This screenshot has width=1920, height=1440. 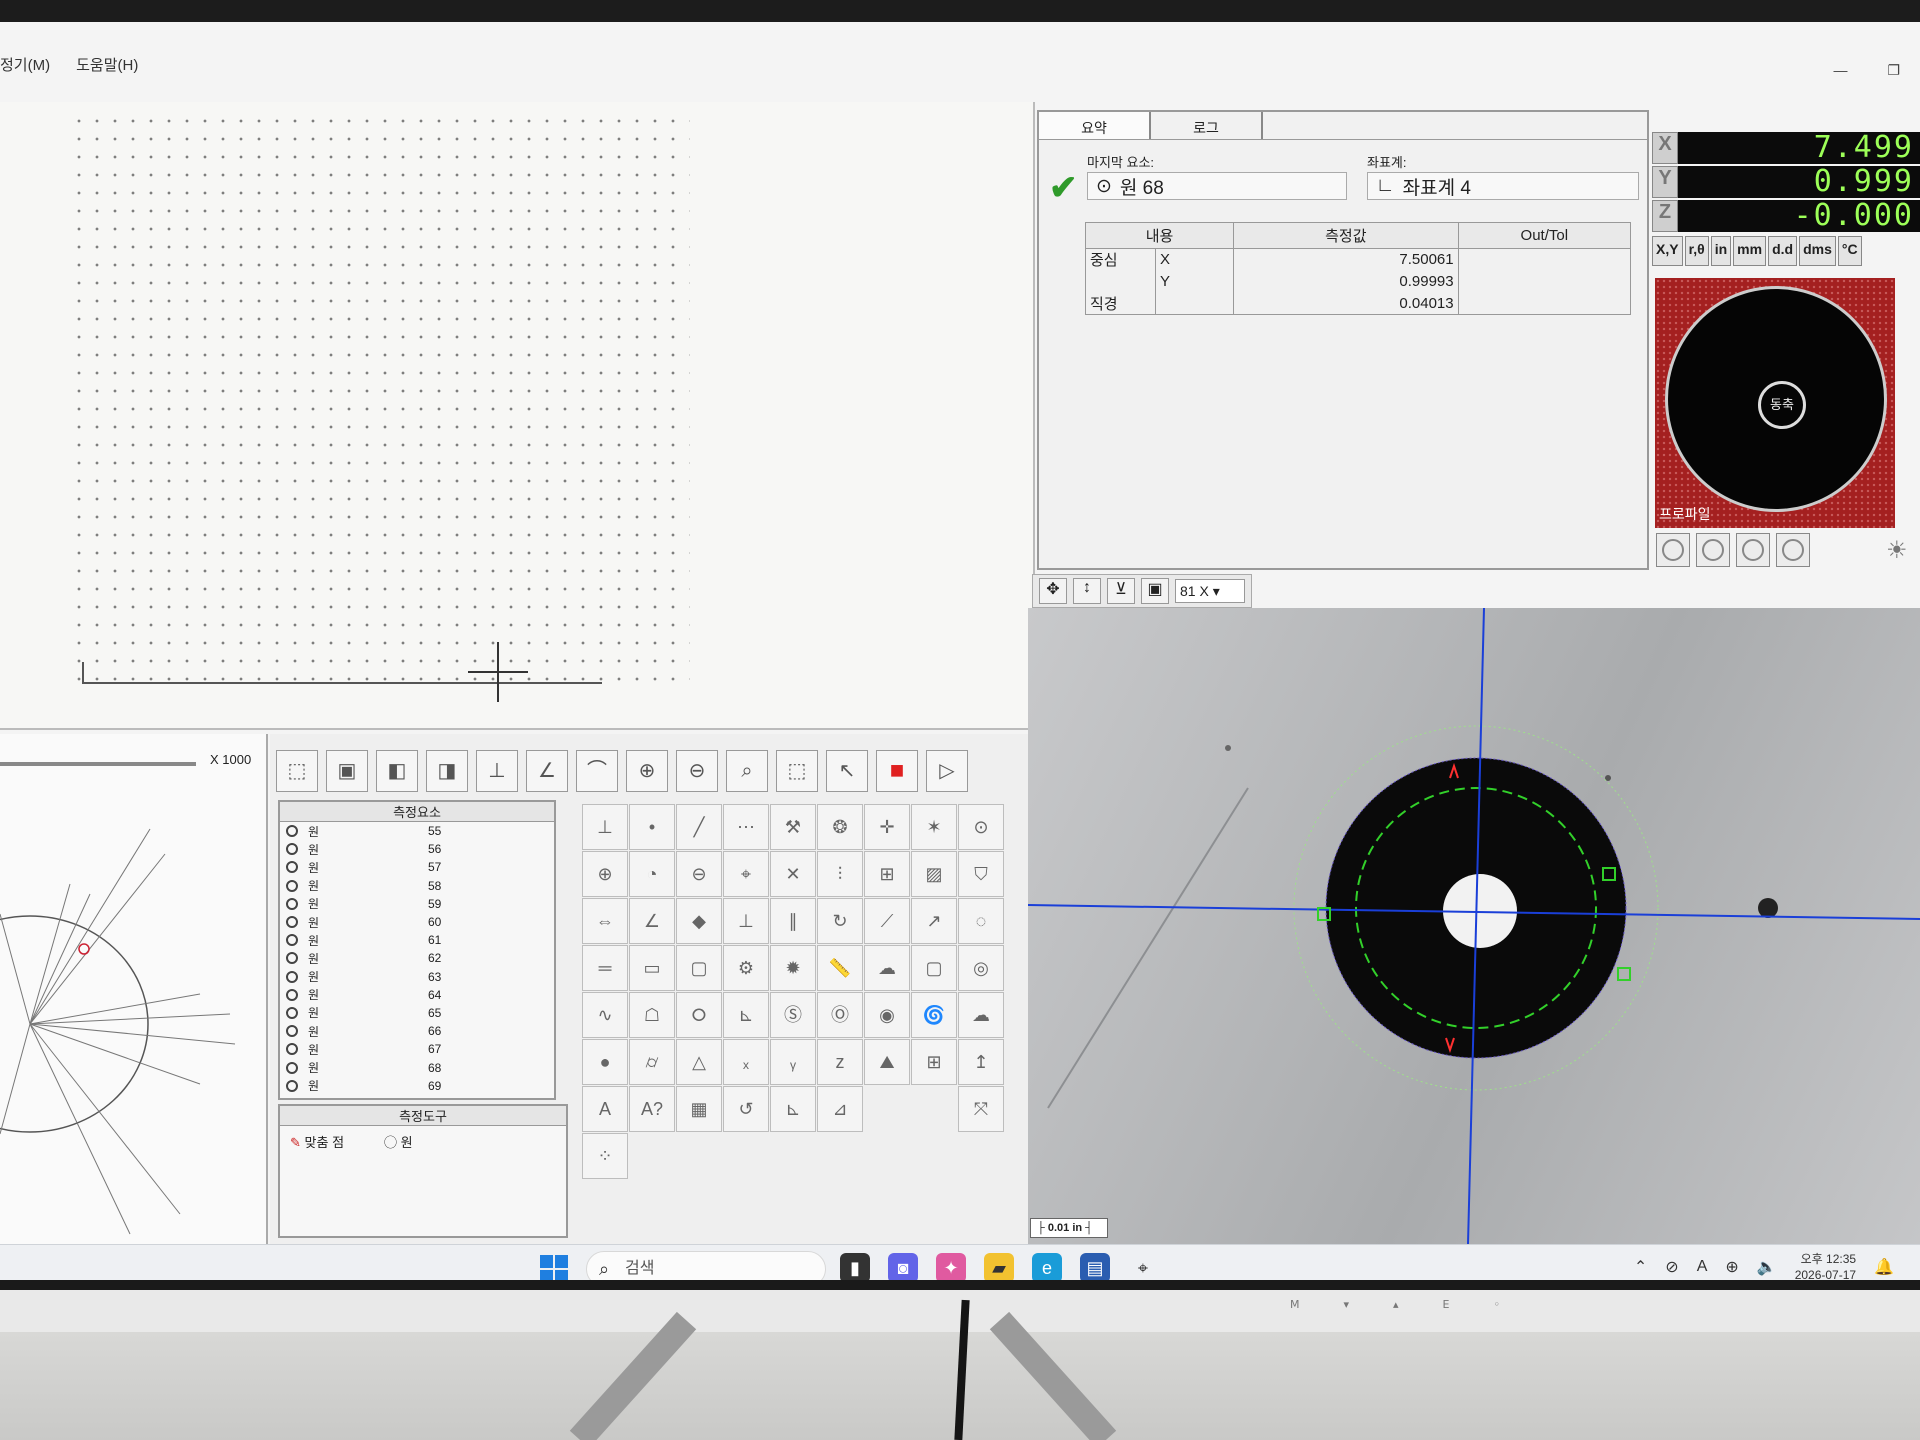 What do you see at coordinates (746, 921) in the screenshot?
I see `perpendicular-icon: ⊥` at bounding box center [746, 921].